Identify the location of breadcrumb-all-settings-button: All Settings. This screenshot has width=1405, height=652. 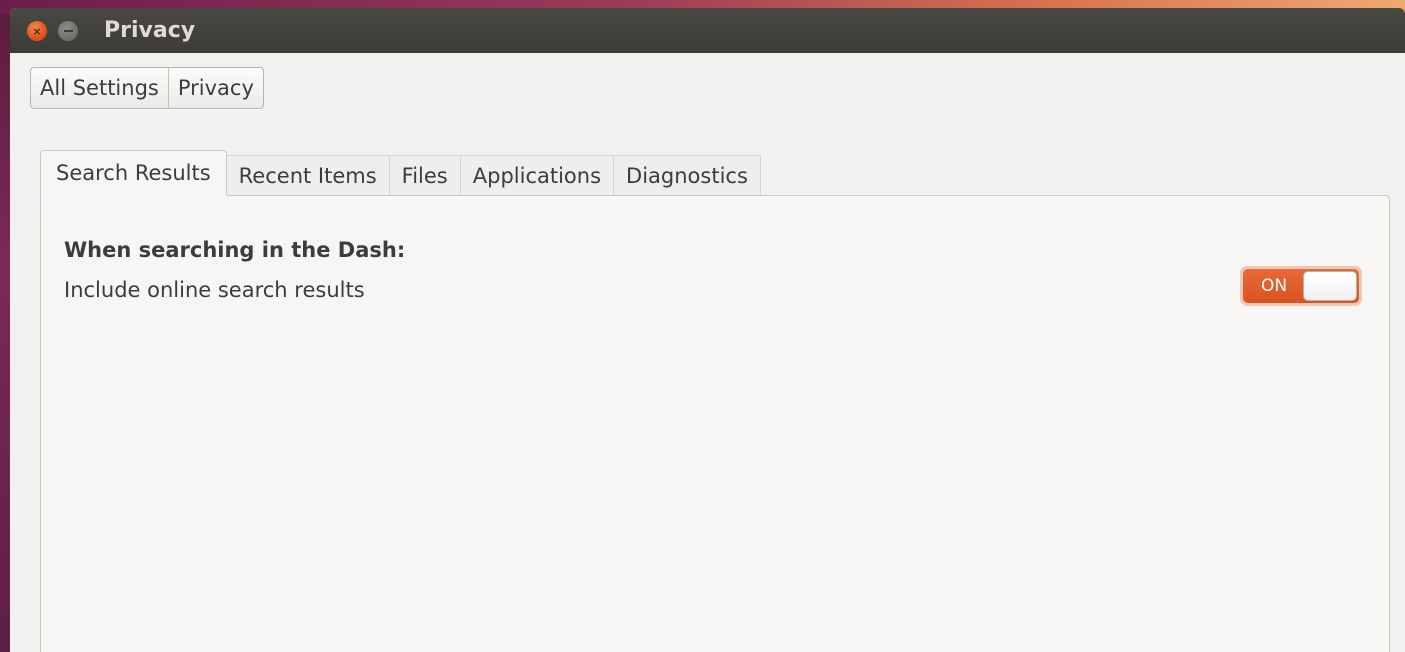
(99, 88).